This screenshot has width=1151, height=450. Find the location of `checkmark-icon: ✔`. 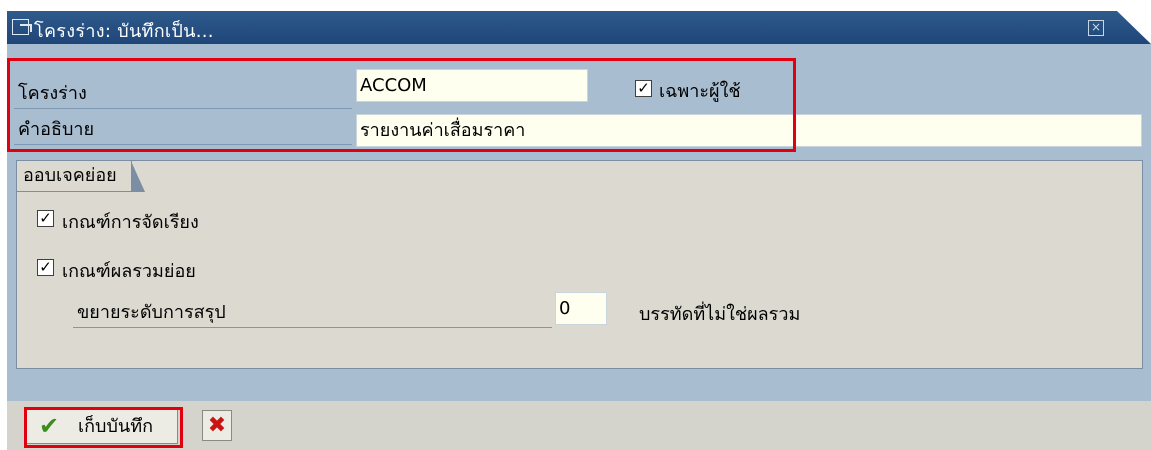

checkmark-icon: ✔ is located at coordinates (49, 426).